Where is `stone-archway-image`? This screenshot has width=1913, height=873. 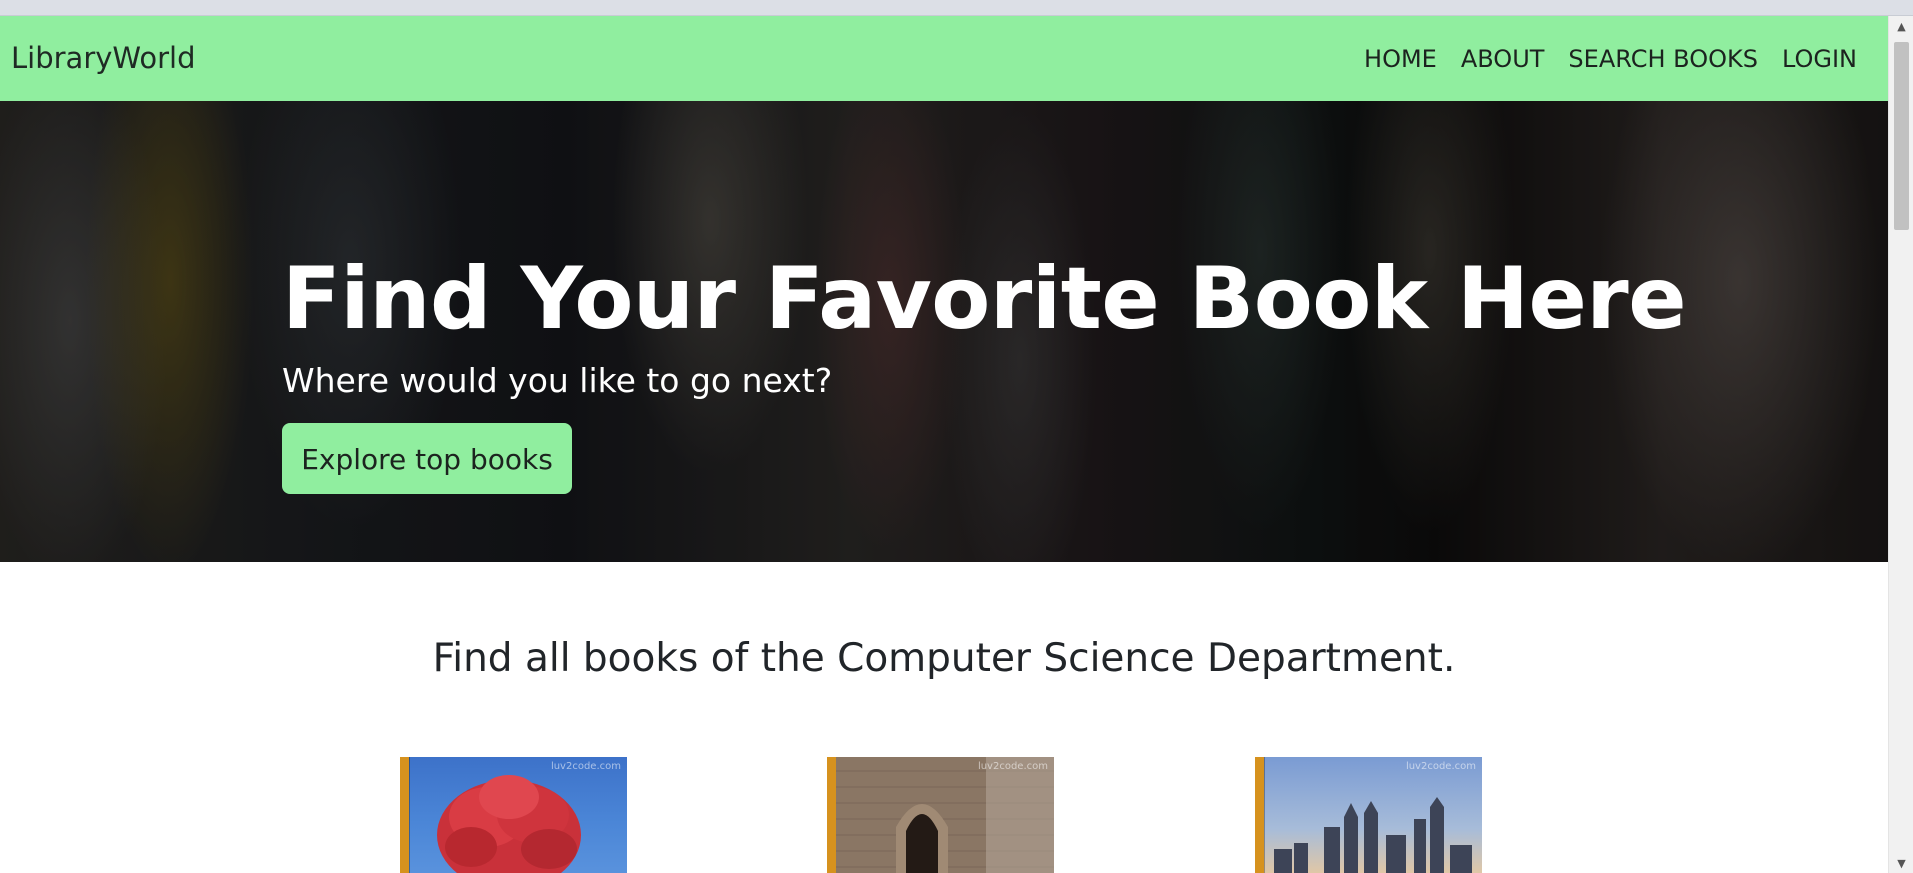
stone-archway-image is located at coordinates (945, 815).